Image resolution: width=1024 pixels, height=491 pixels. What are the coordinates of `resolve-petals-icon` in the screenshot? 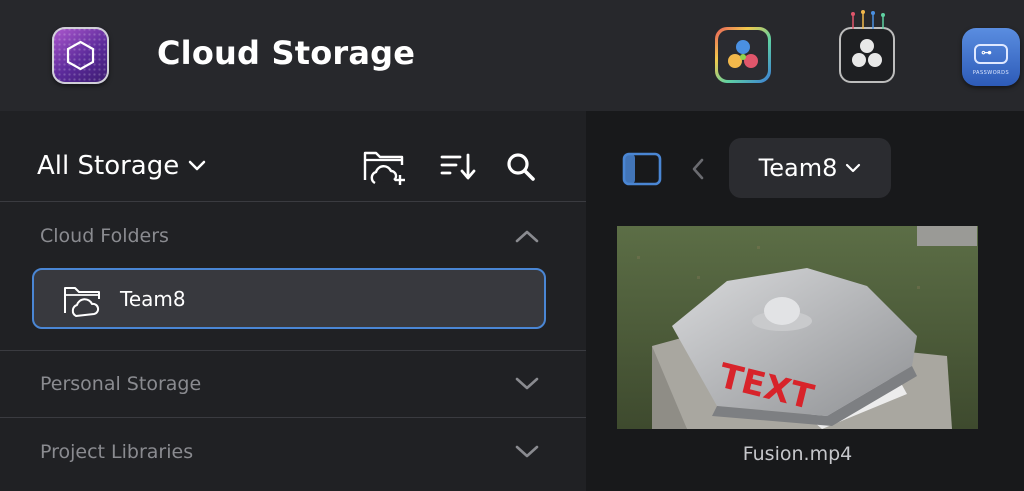 It's located at (743, 54).